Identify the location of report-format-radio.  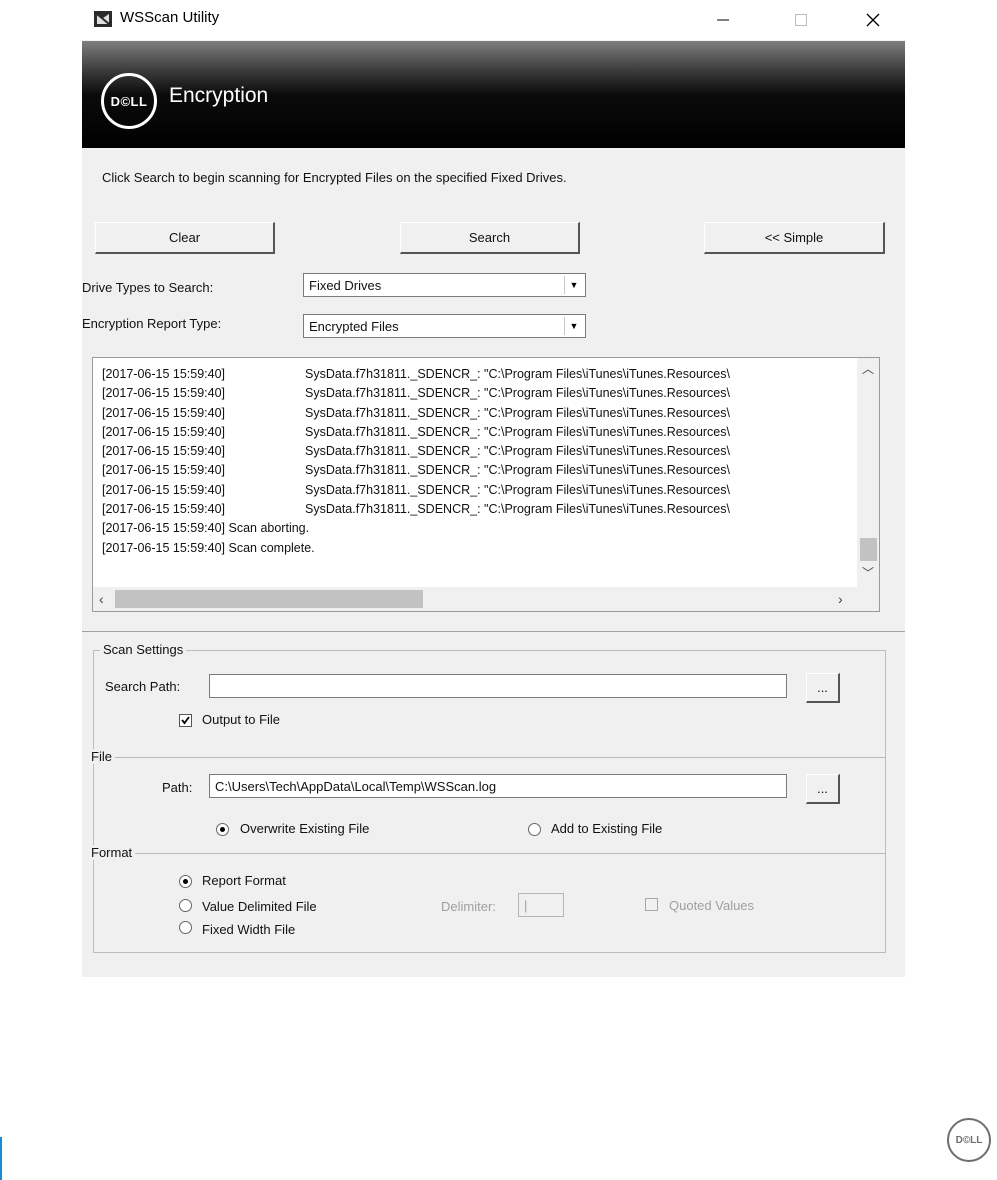
(185, 881).